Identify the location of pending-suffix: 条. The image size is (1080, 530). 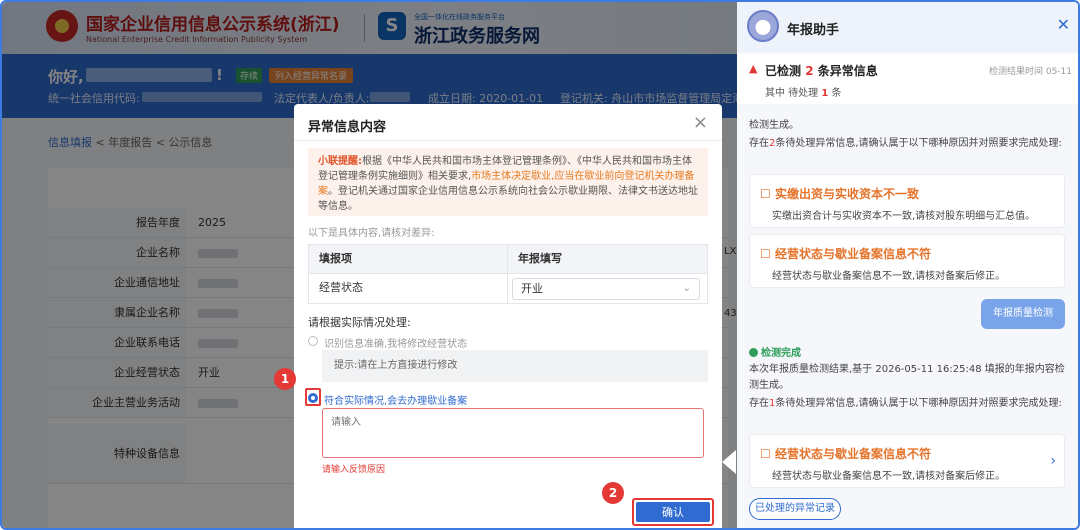
(836, 93).